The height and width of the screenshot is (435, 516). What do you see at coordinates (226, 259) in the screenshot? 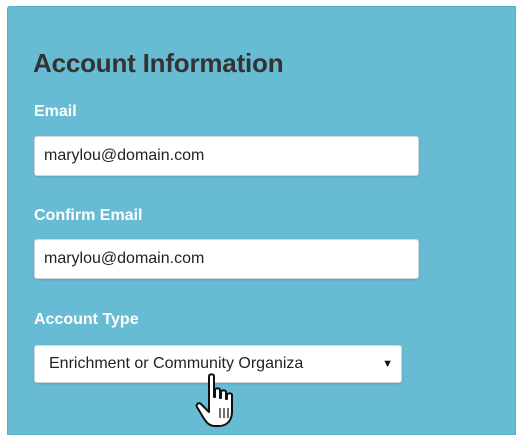
I see `confirm-email-field: marylou@domain.com` at bounding box center [226, 259].